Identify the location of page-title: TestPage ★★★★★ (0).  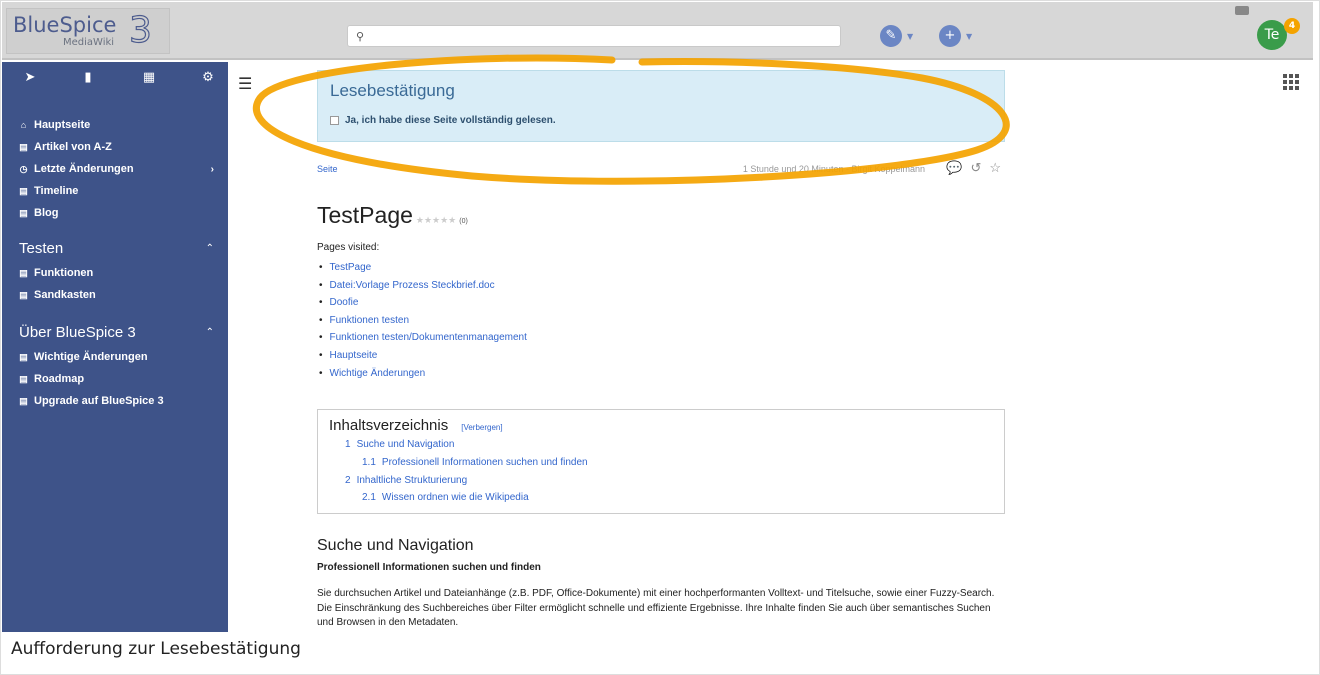
(392, 215).